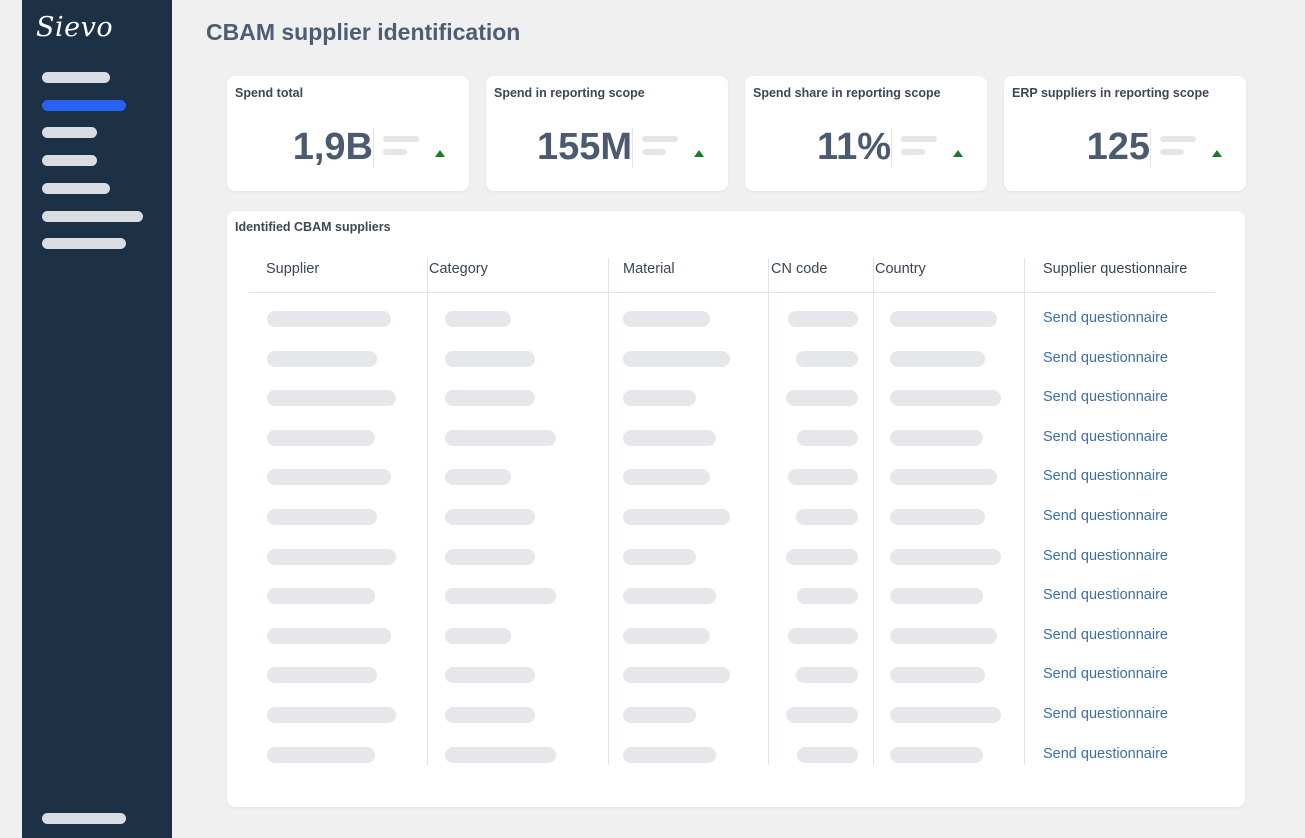 The width and height of the screenshot is (1305, 838). I want to click on kpi-card-spend-share: Spend share in reporting scope 11%, so click(866, 133).